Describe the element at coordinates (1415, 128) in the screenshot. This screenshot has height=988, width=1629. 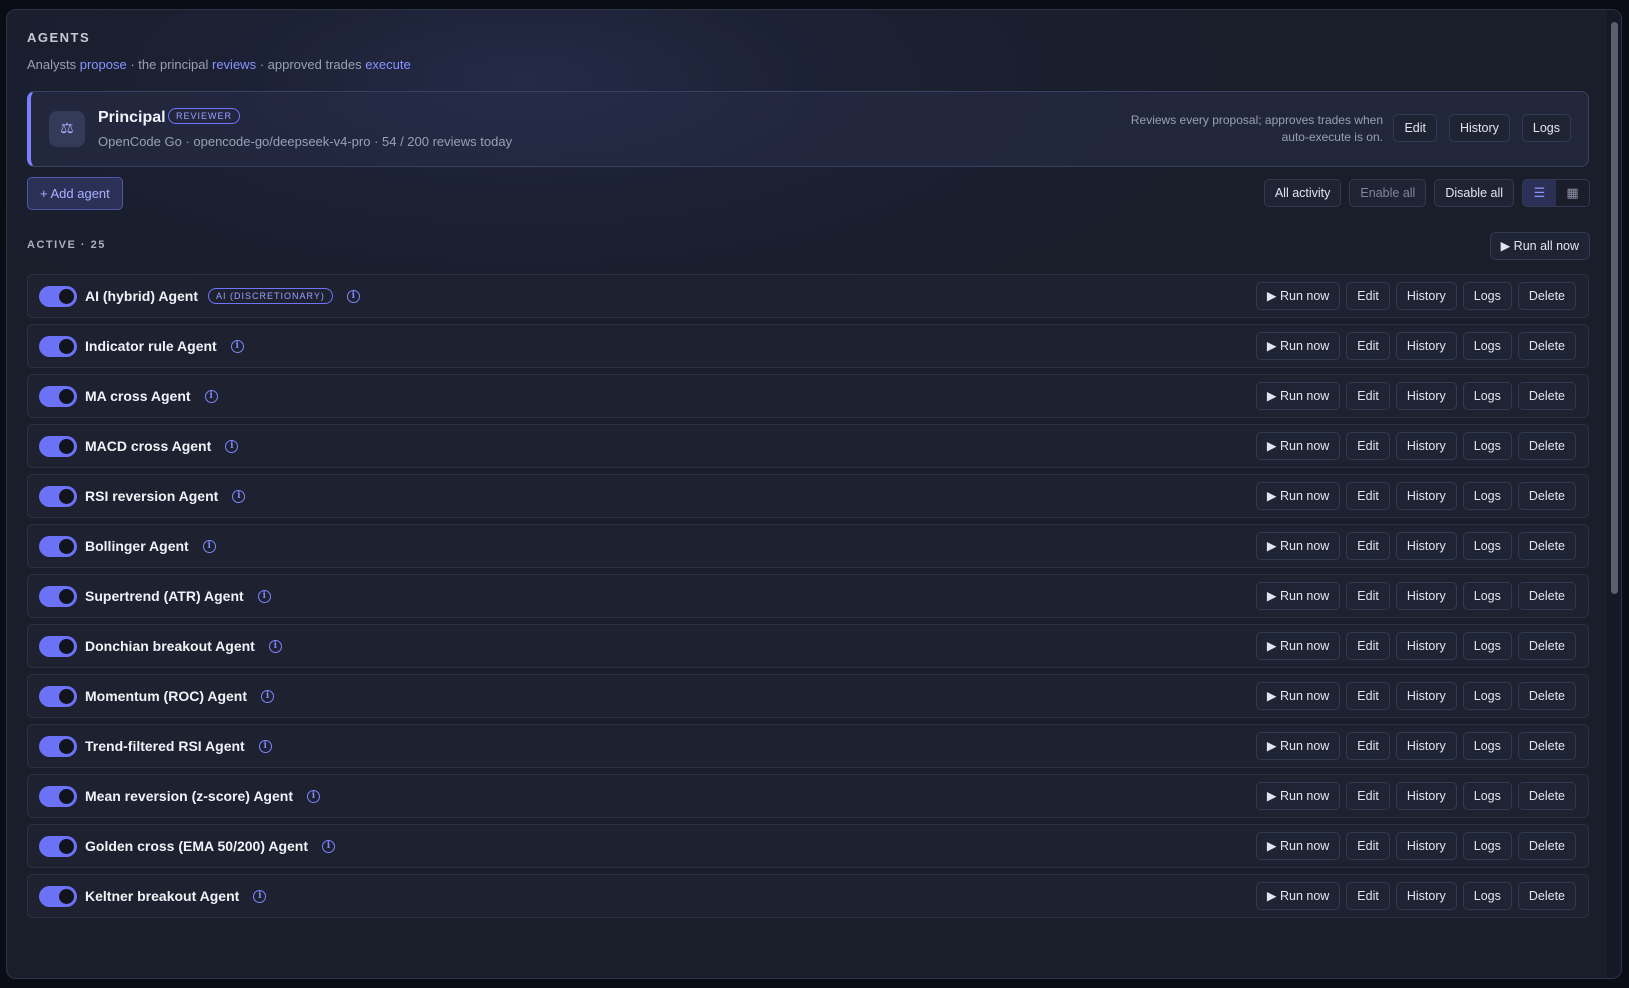
I see `principal-edit-button: Edit` at that location.